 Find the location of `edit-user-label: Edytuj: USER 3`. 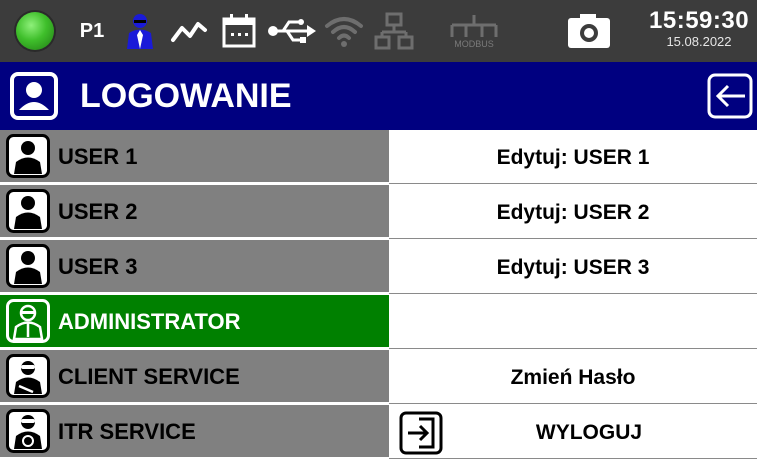

edit-user-label: Edytuj: USER 3 is located at coordinates (573, 267).